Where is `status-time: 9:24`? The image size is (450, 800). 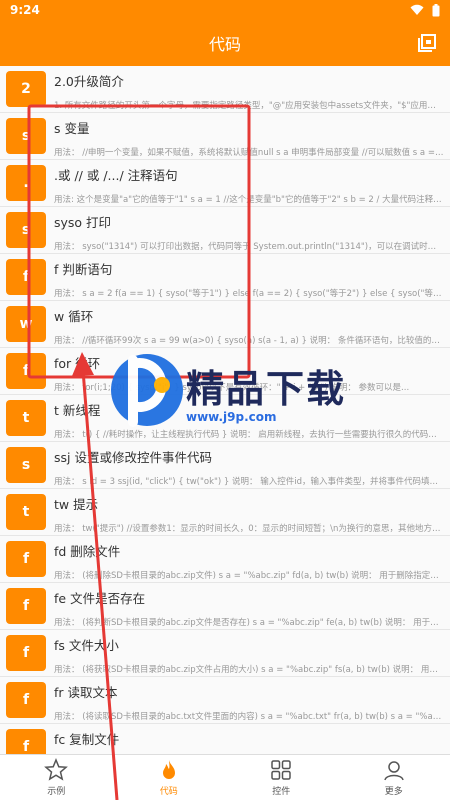
status-time: 9:24 is located at coordinates (25, 10).